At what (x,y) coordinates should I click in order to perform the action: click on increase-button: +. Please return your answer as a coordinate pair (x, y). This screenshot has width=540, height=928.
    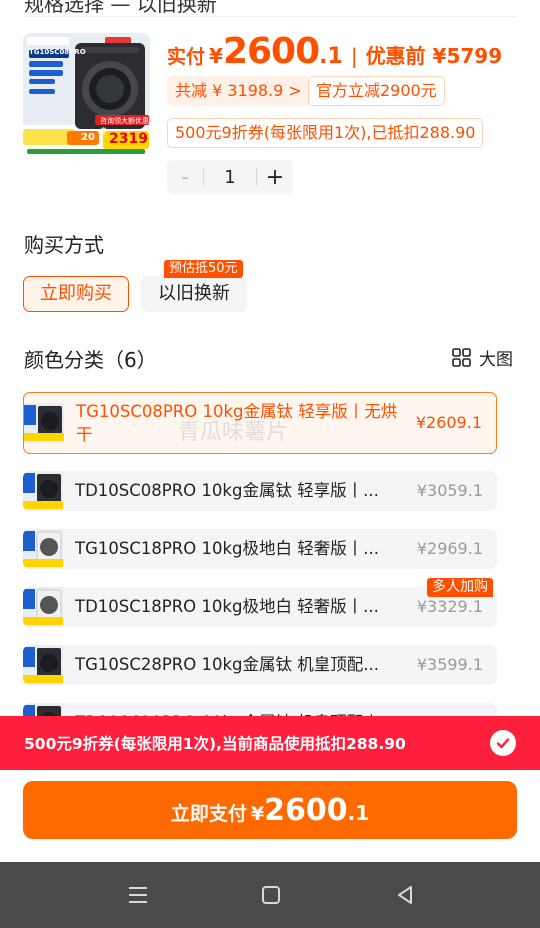
    Looking at the image, I should click on (275, 177).